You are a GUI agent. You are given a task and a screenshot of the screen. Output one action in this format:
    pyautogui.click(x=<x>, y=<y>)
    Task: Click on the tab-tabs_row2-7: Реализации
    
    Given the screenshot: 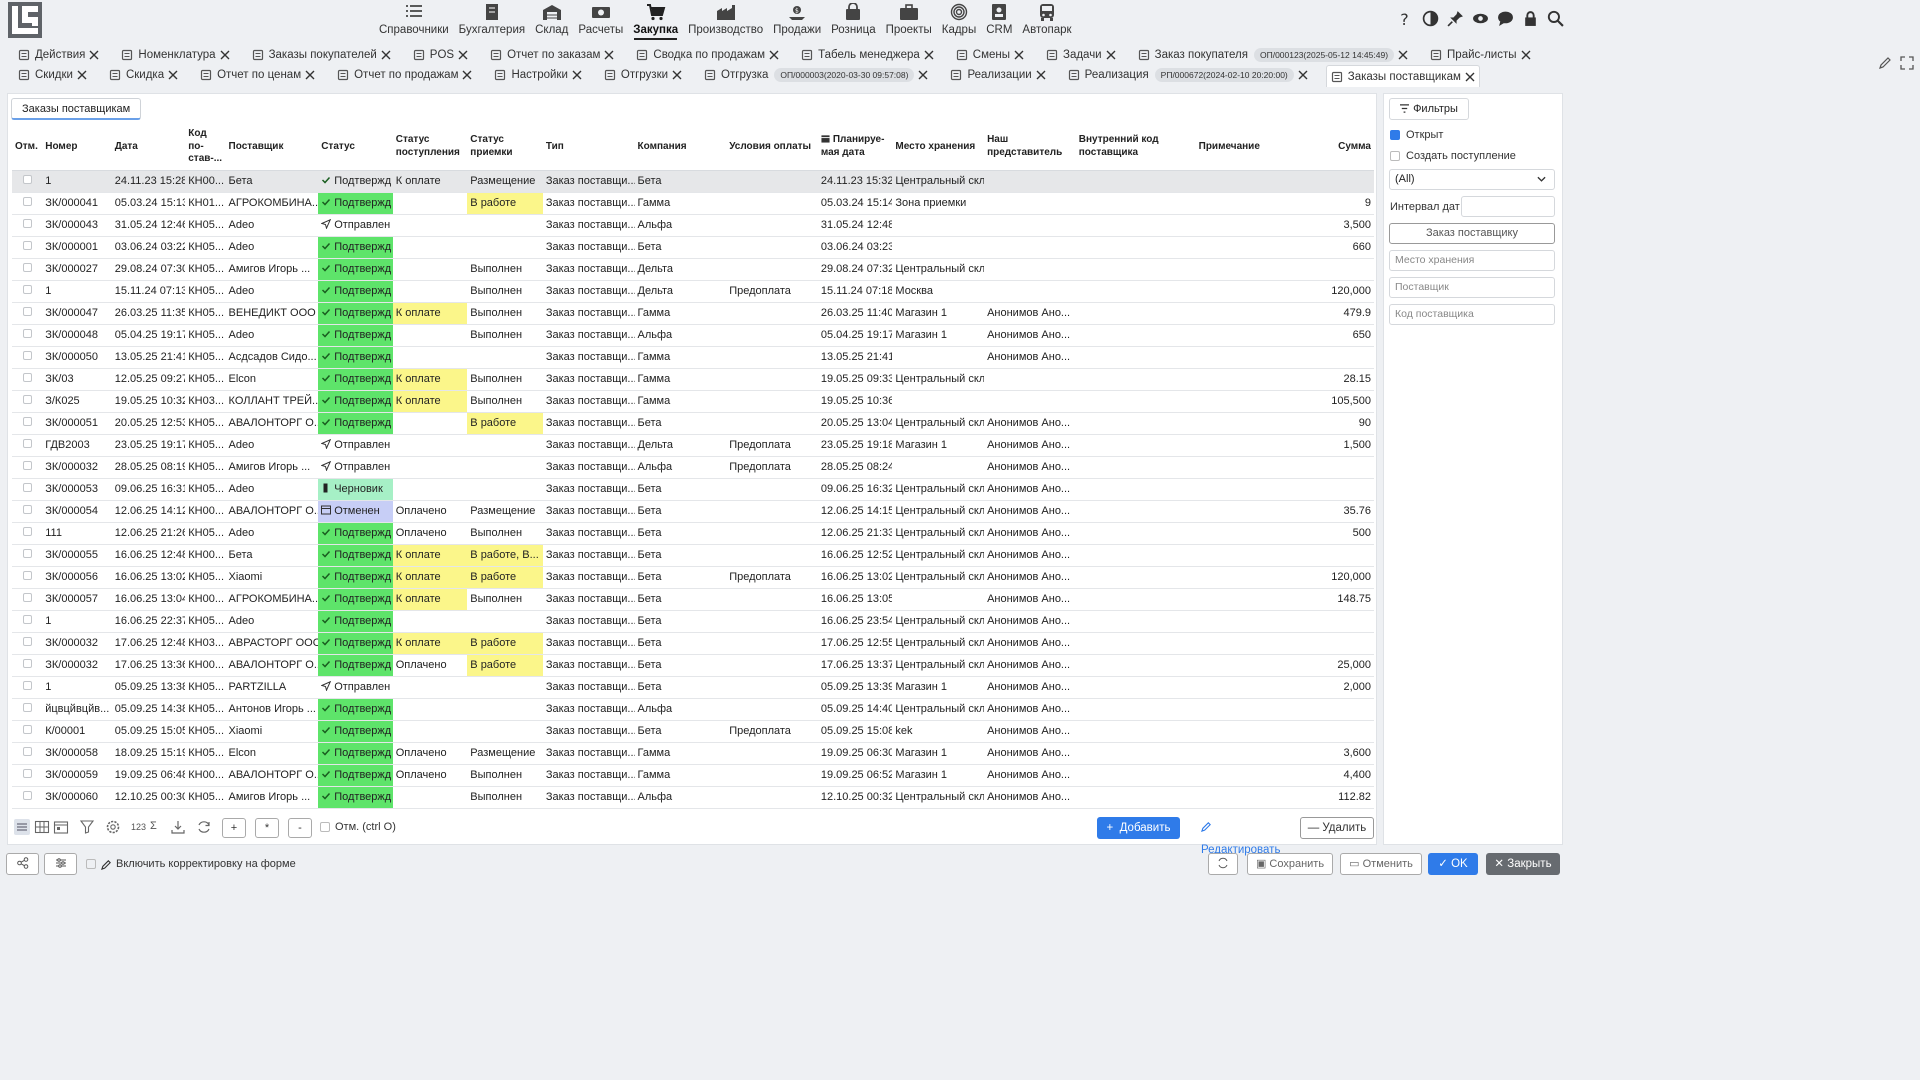 What is the action you would take?
    pyautogui.click(x=997, y=75)
    